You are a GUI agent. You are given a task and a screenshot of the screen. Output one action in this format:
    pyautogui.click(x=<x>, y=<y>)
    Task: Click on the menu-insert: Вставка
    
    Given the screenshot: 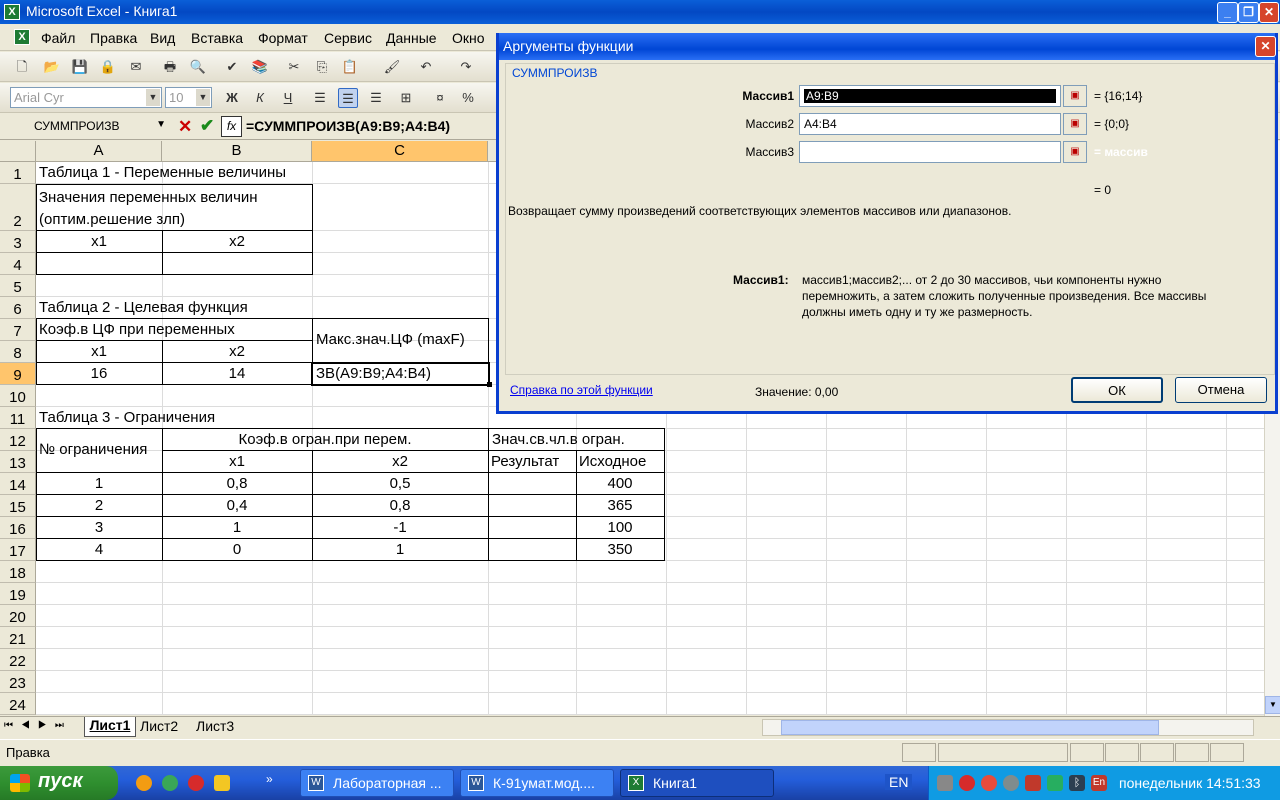 What is the action you would take?
    pyautogui.click(x=217, y=38)
    